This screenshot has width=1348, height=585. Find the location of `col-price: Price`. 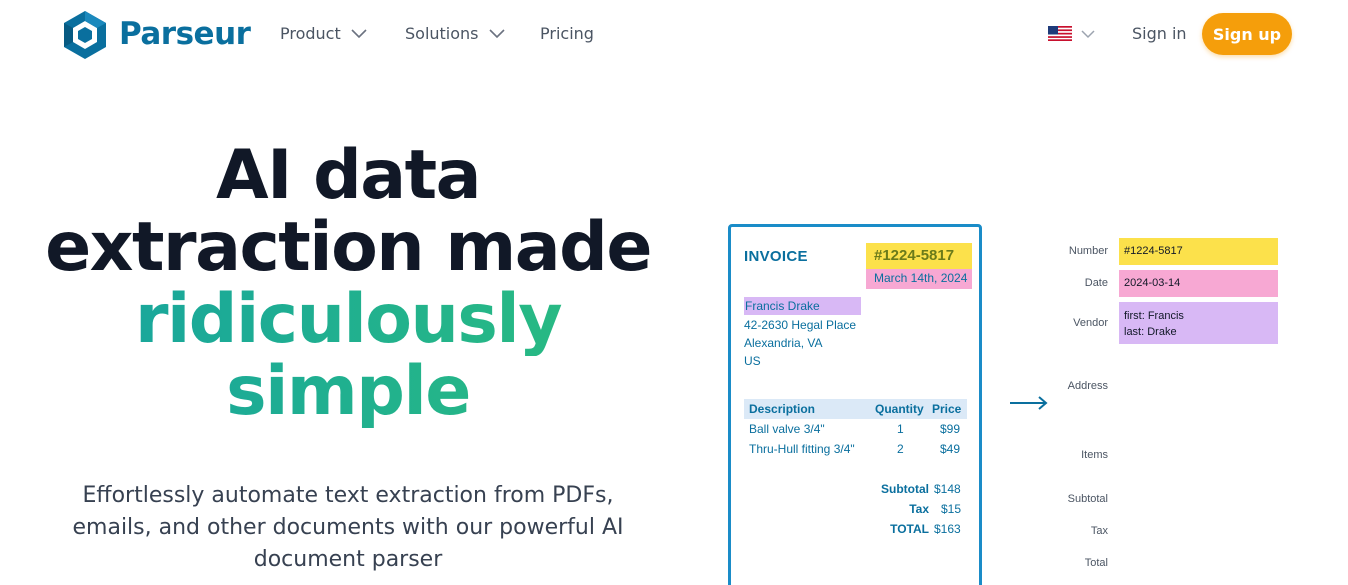

col-price: Price is located at coordinates (947, 409).